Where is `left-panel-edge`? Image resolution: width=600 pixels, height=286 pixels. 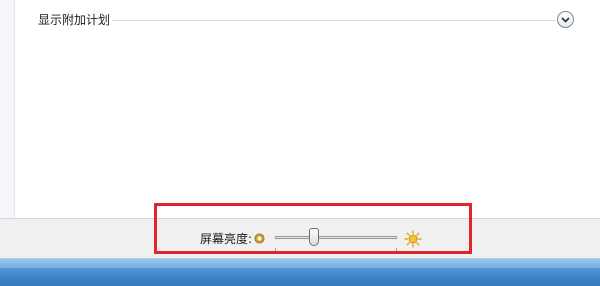 left-panel-edge is located at coordinates (7, 109).